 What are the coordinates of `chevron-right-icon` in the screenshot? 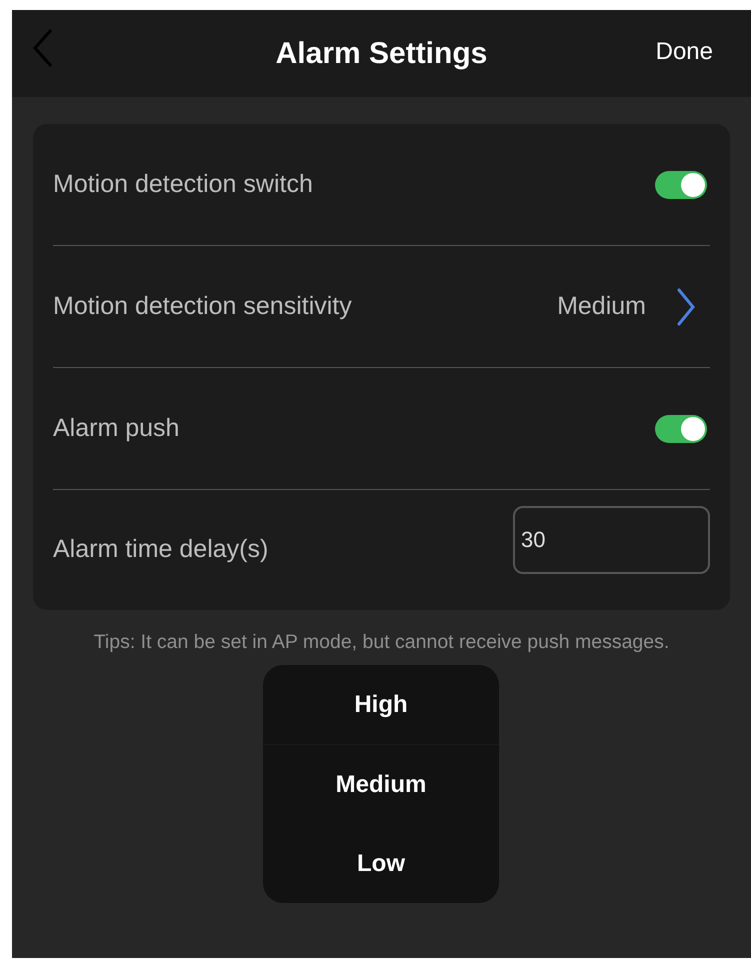 It's located at (686, 307).